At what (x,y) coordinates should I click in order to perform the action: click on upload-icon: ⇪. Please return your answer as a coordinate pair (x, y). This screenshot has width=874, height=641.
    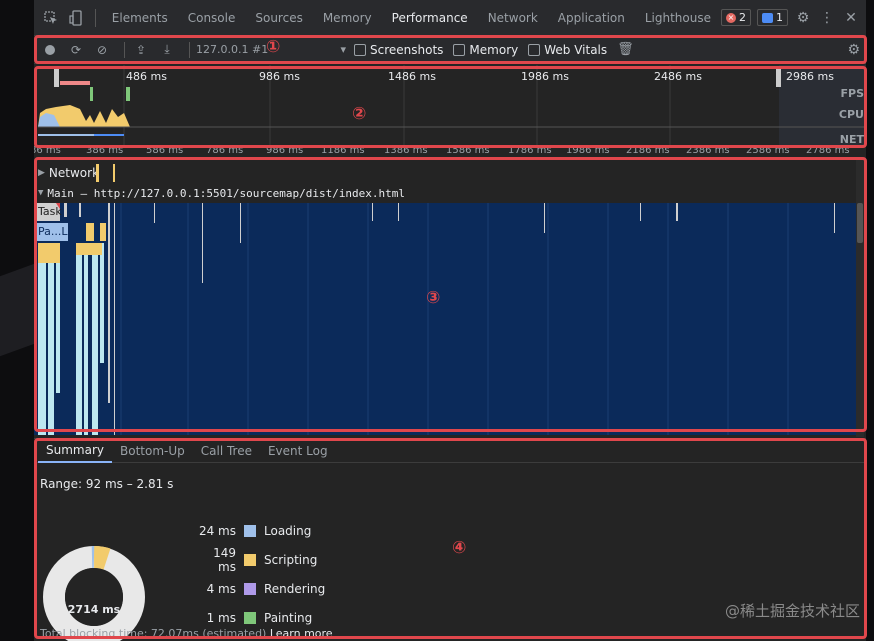
    Looking at the image, I should click on (141, 50).